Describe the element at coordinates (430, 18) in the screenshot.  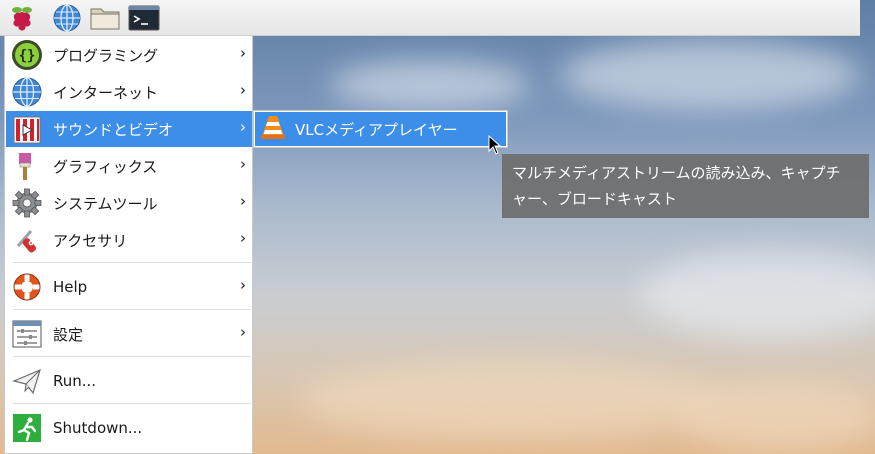
I see `taskbar` at that location.